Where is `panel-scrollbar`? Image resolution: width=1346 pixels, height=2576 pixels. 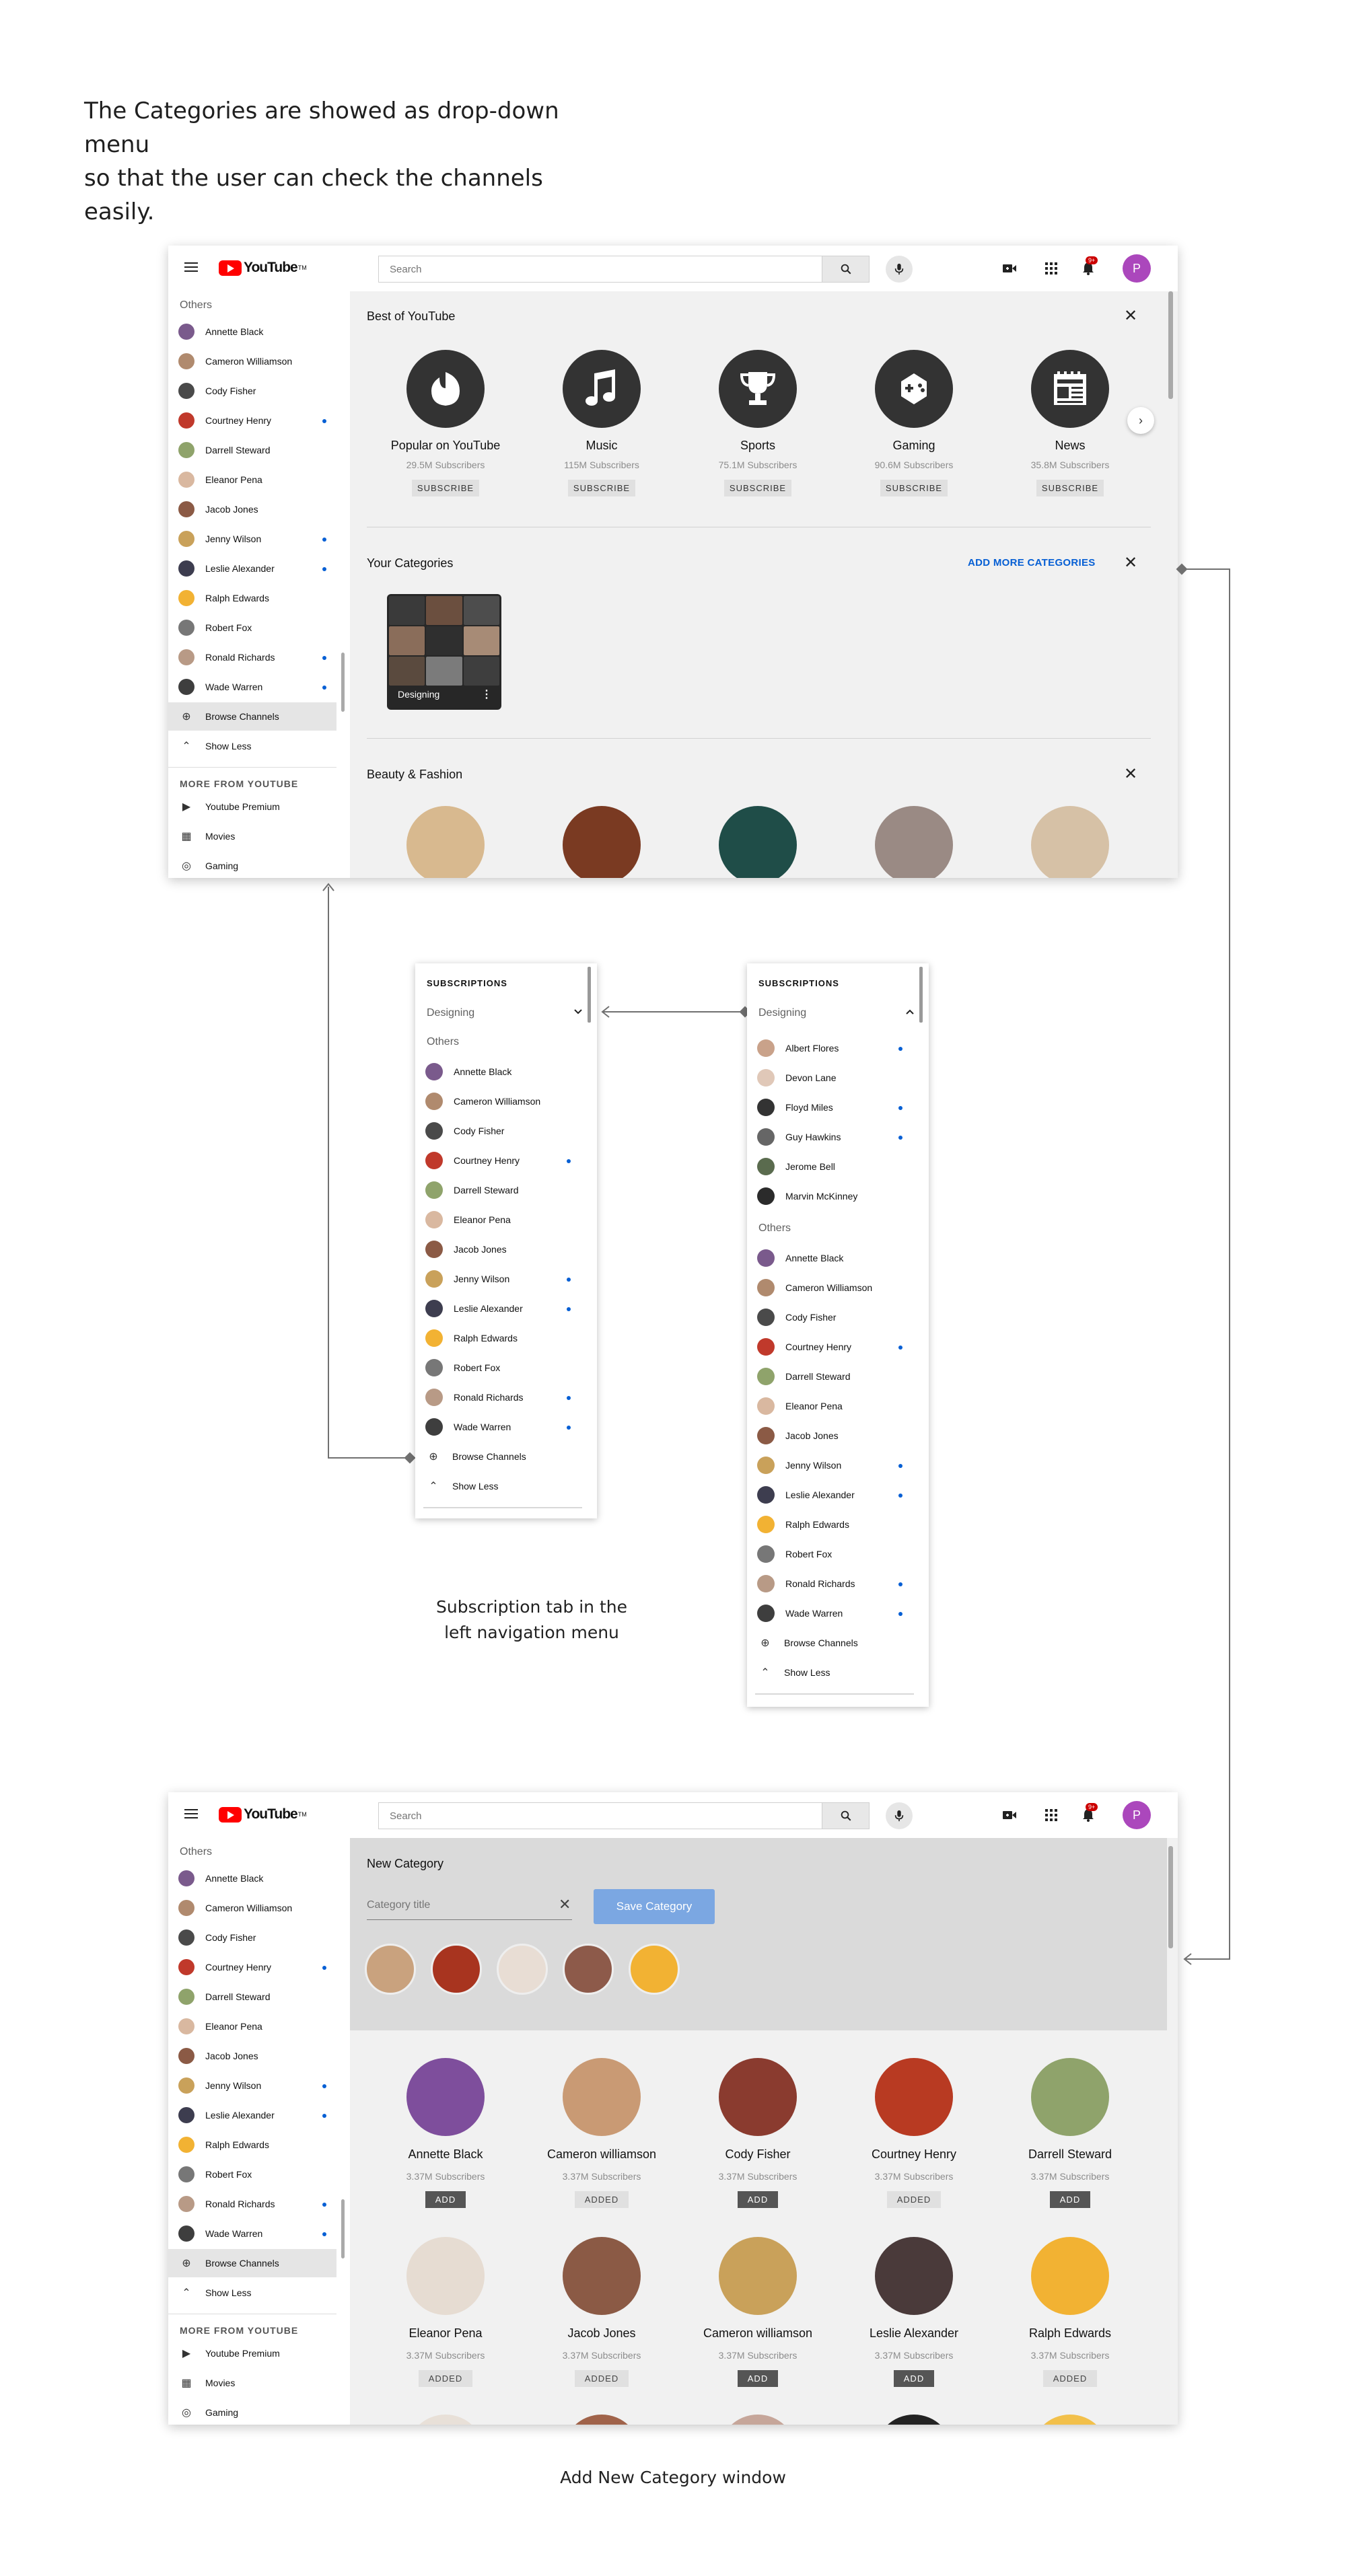 panel-scrollbar is located at coordinates (921, 995).